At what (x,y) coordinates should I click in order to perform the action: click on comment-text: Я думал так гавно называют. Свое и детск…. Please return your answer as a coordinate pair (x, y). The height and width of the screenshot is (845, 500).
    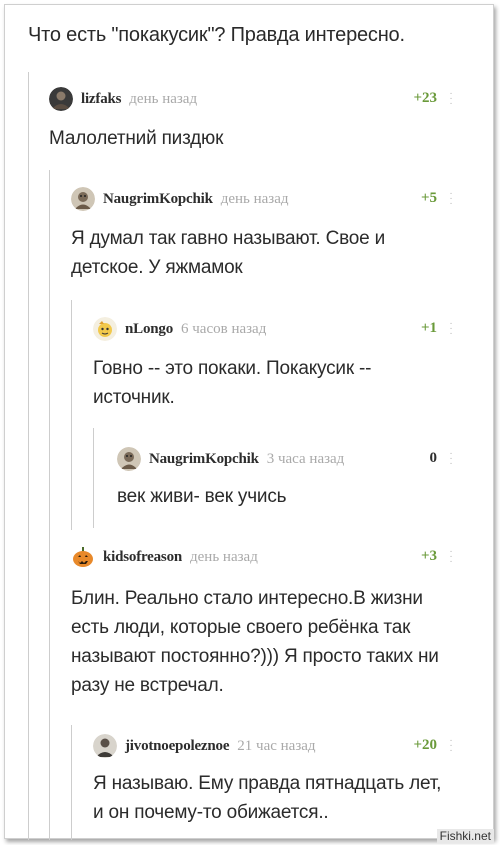
    Looking at the image, I should click on (228, 253).